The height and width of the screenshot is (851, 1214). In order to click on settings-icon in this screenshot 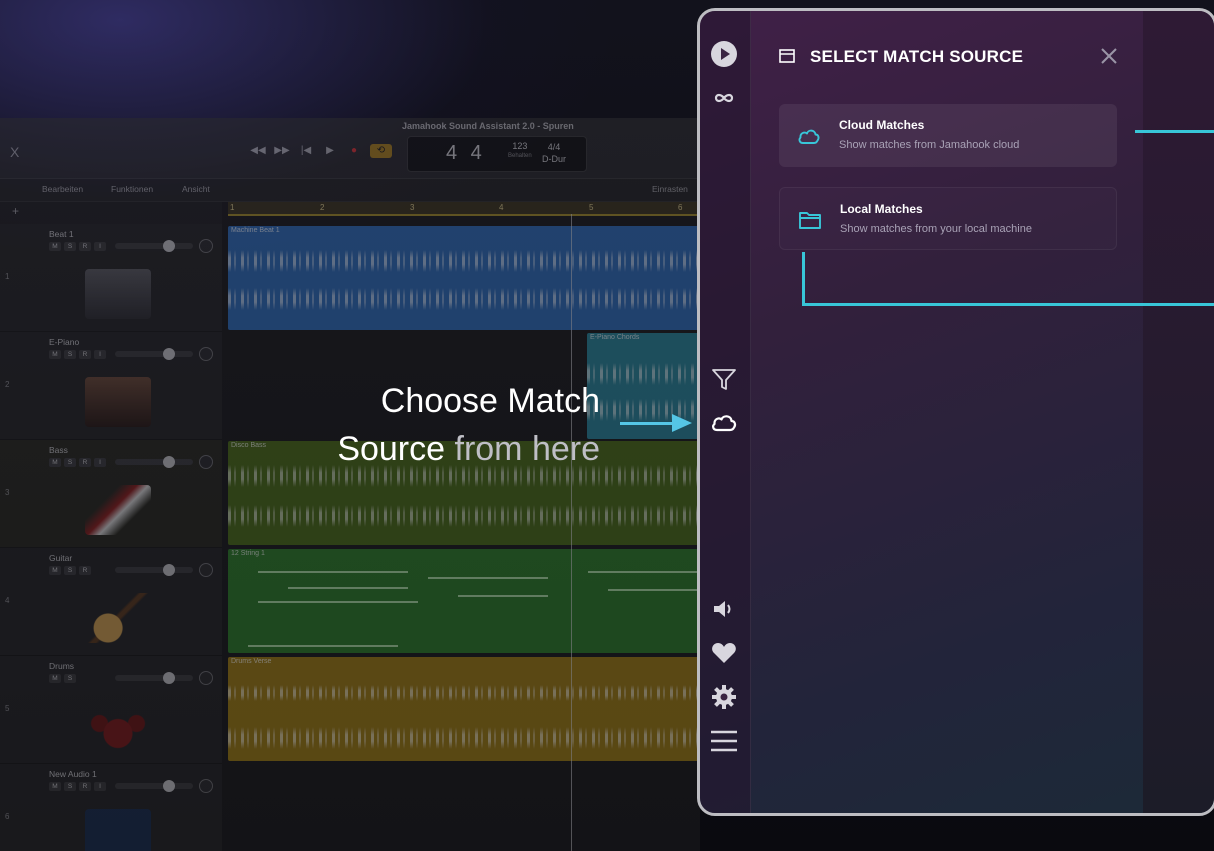, I will do `click(724, 697)`.